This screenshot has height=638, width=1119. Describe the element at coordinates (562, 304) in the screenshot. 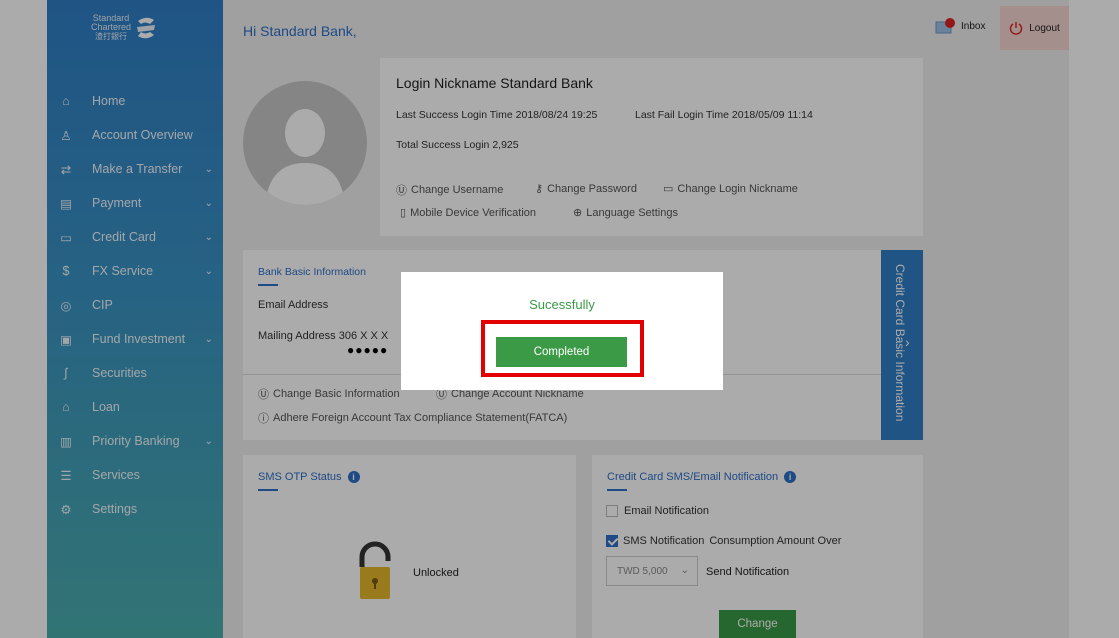

I see `dialog-message: Sucessfully` at that location.